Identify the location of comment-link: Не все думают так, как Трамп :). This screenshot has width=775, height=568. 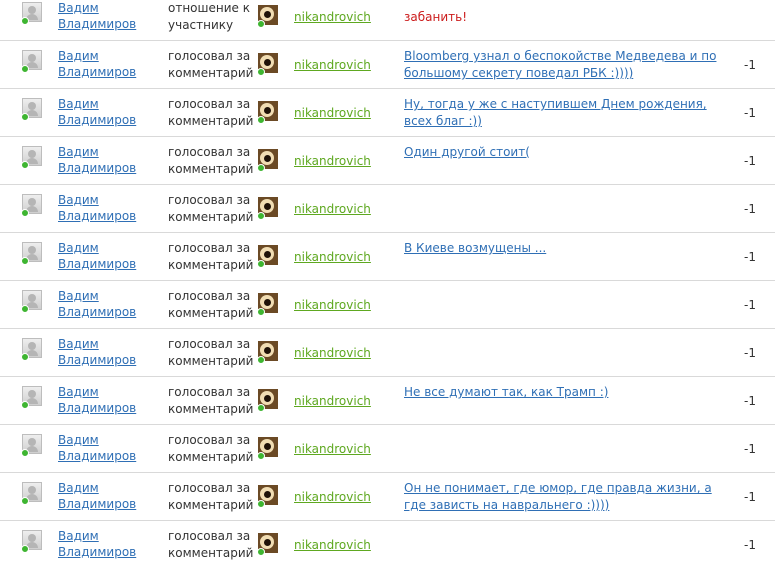
(569, 392).